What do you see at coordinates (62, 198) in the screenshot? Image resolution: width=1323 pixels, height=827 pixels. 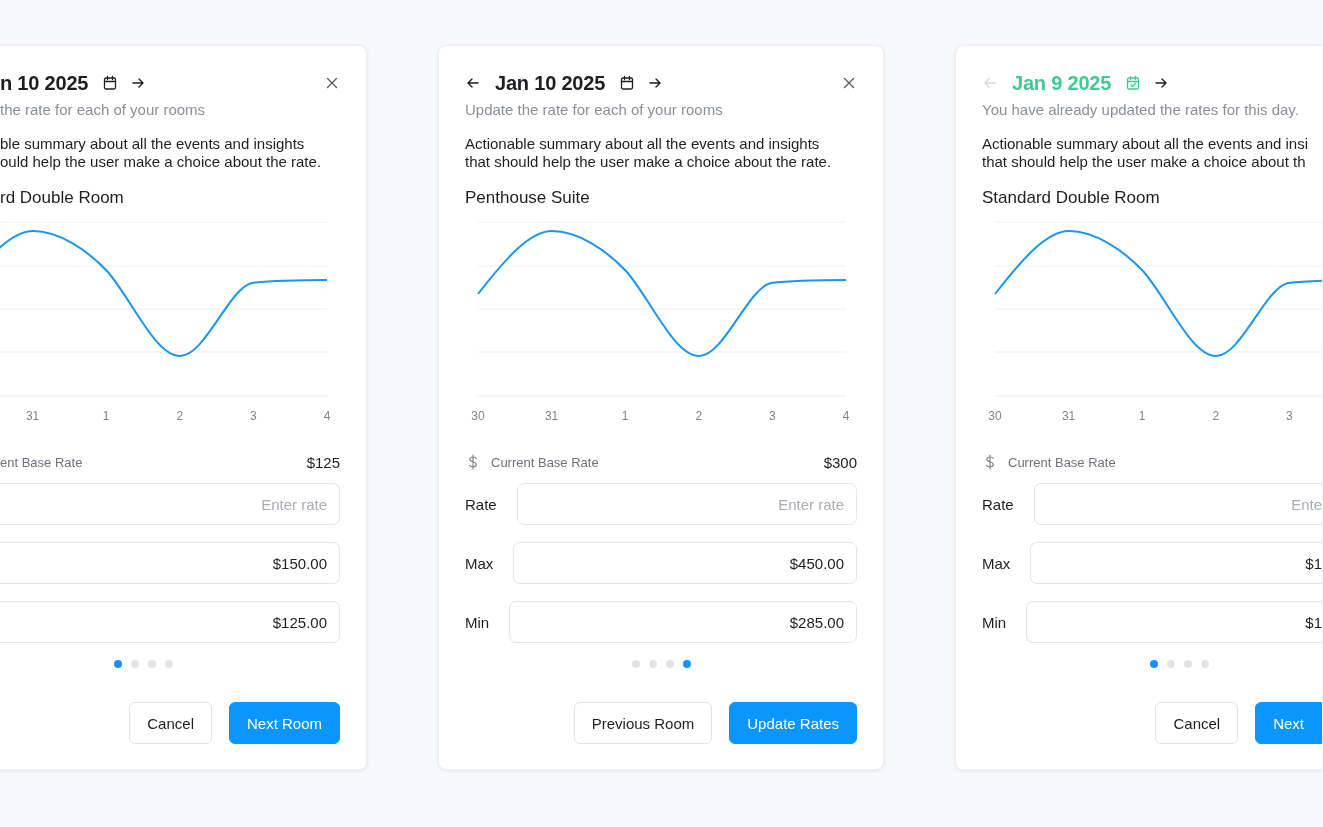 I see `room-name: rd Double Room` at bounding box center [62, 198].